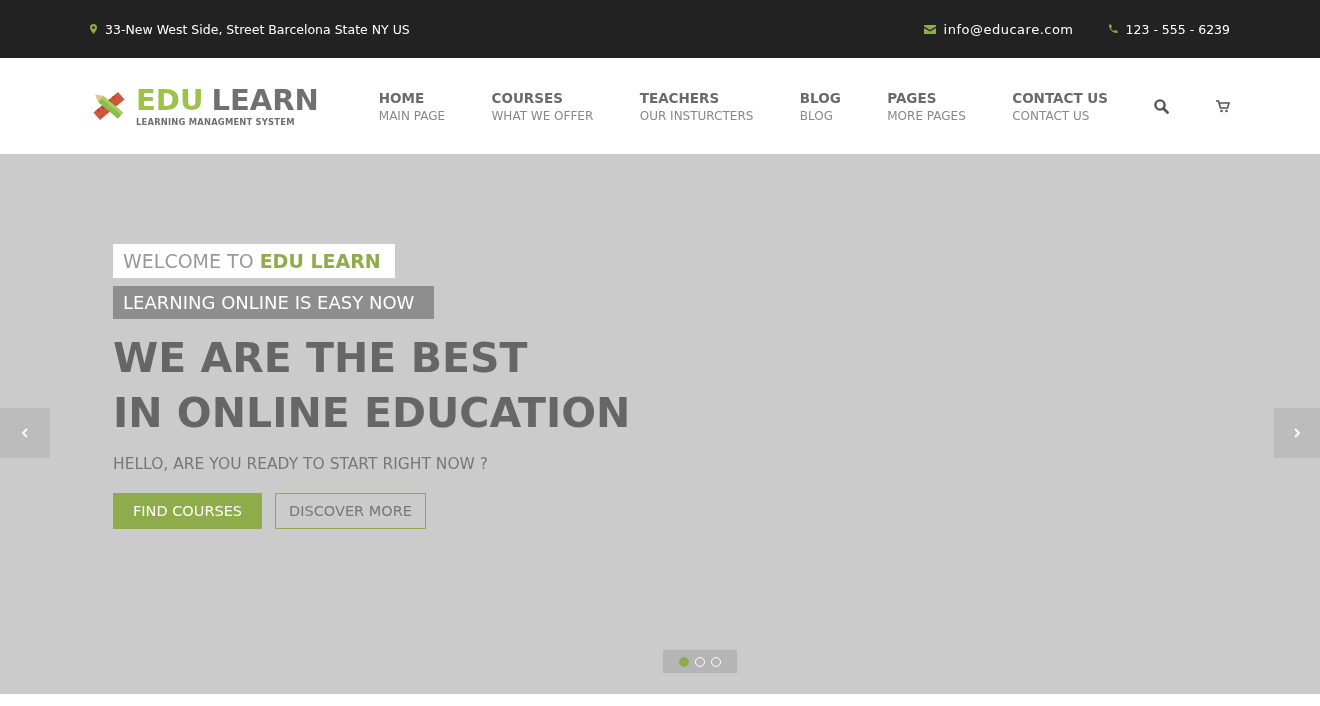  What do you see at coordinates (929, 29) in the screenshot?
I see `envelope-icon` at bounding box center [929, 29].